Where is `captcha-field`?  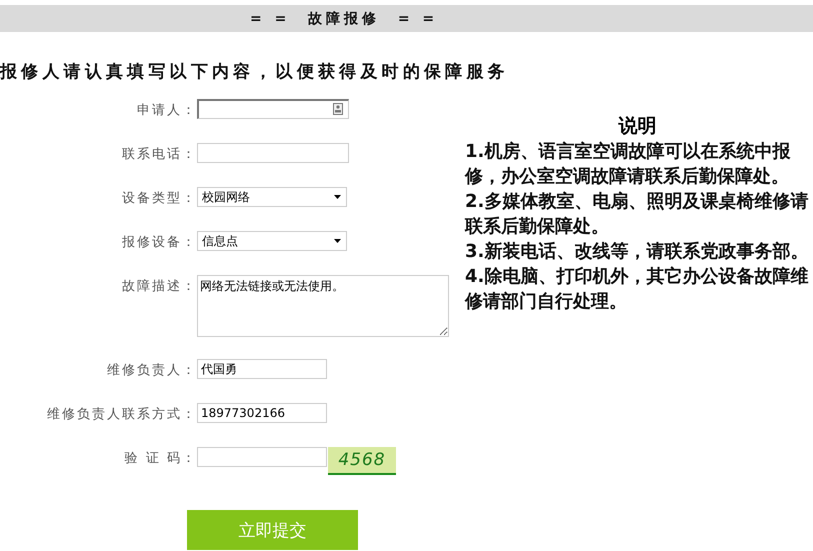
captcha-field is located at coordinates (262, 457).